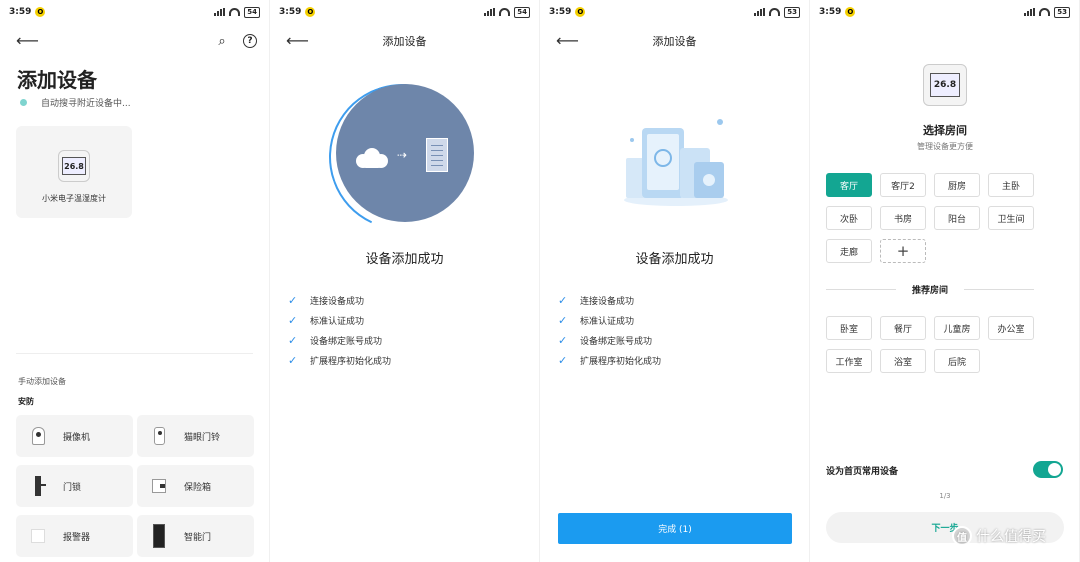  What do you see at coordinates (372, 157) in the screenshot?
I see `cloud-icon` at bounding box center [372, 157].